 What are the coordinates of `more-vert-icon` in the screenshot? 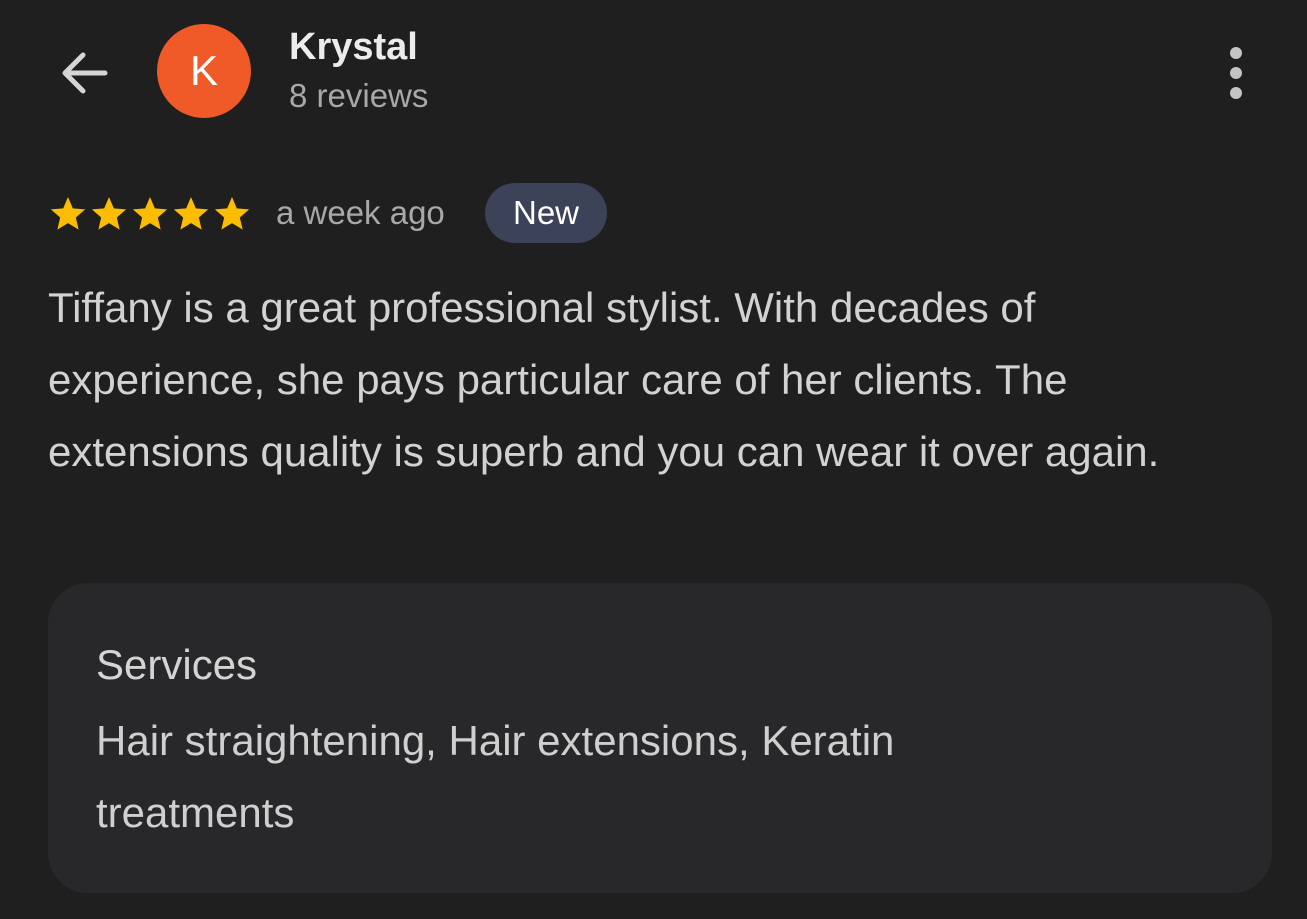 It's located at (1236, 73).